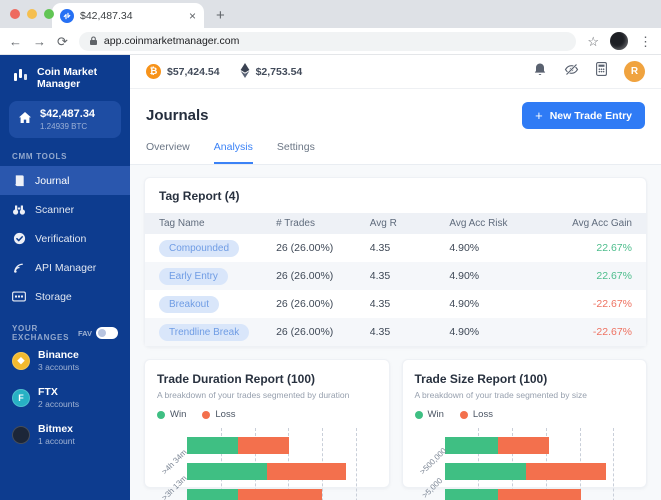 This screenshot has width=661, height=500. I want to click on chart-bar-row: >5,000, so click(527, 479).